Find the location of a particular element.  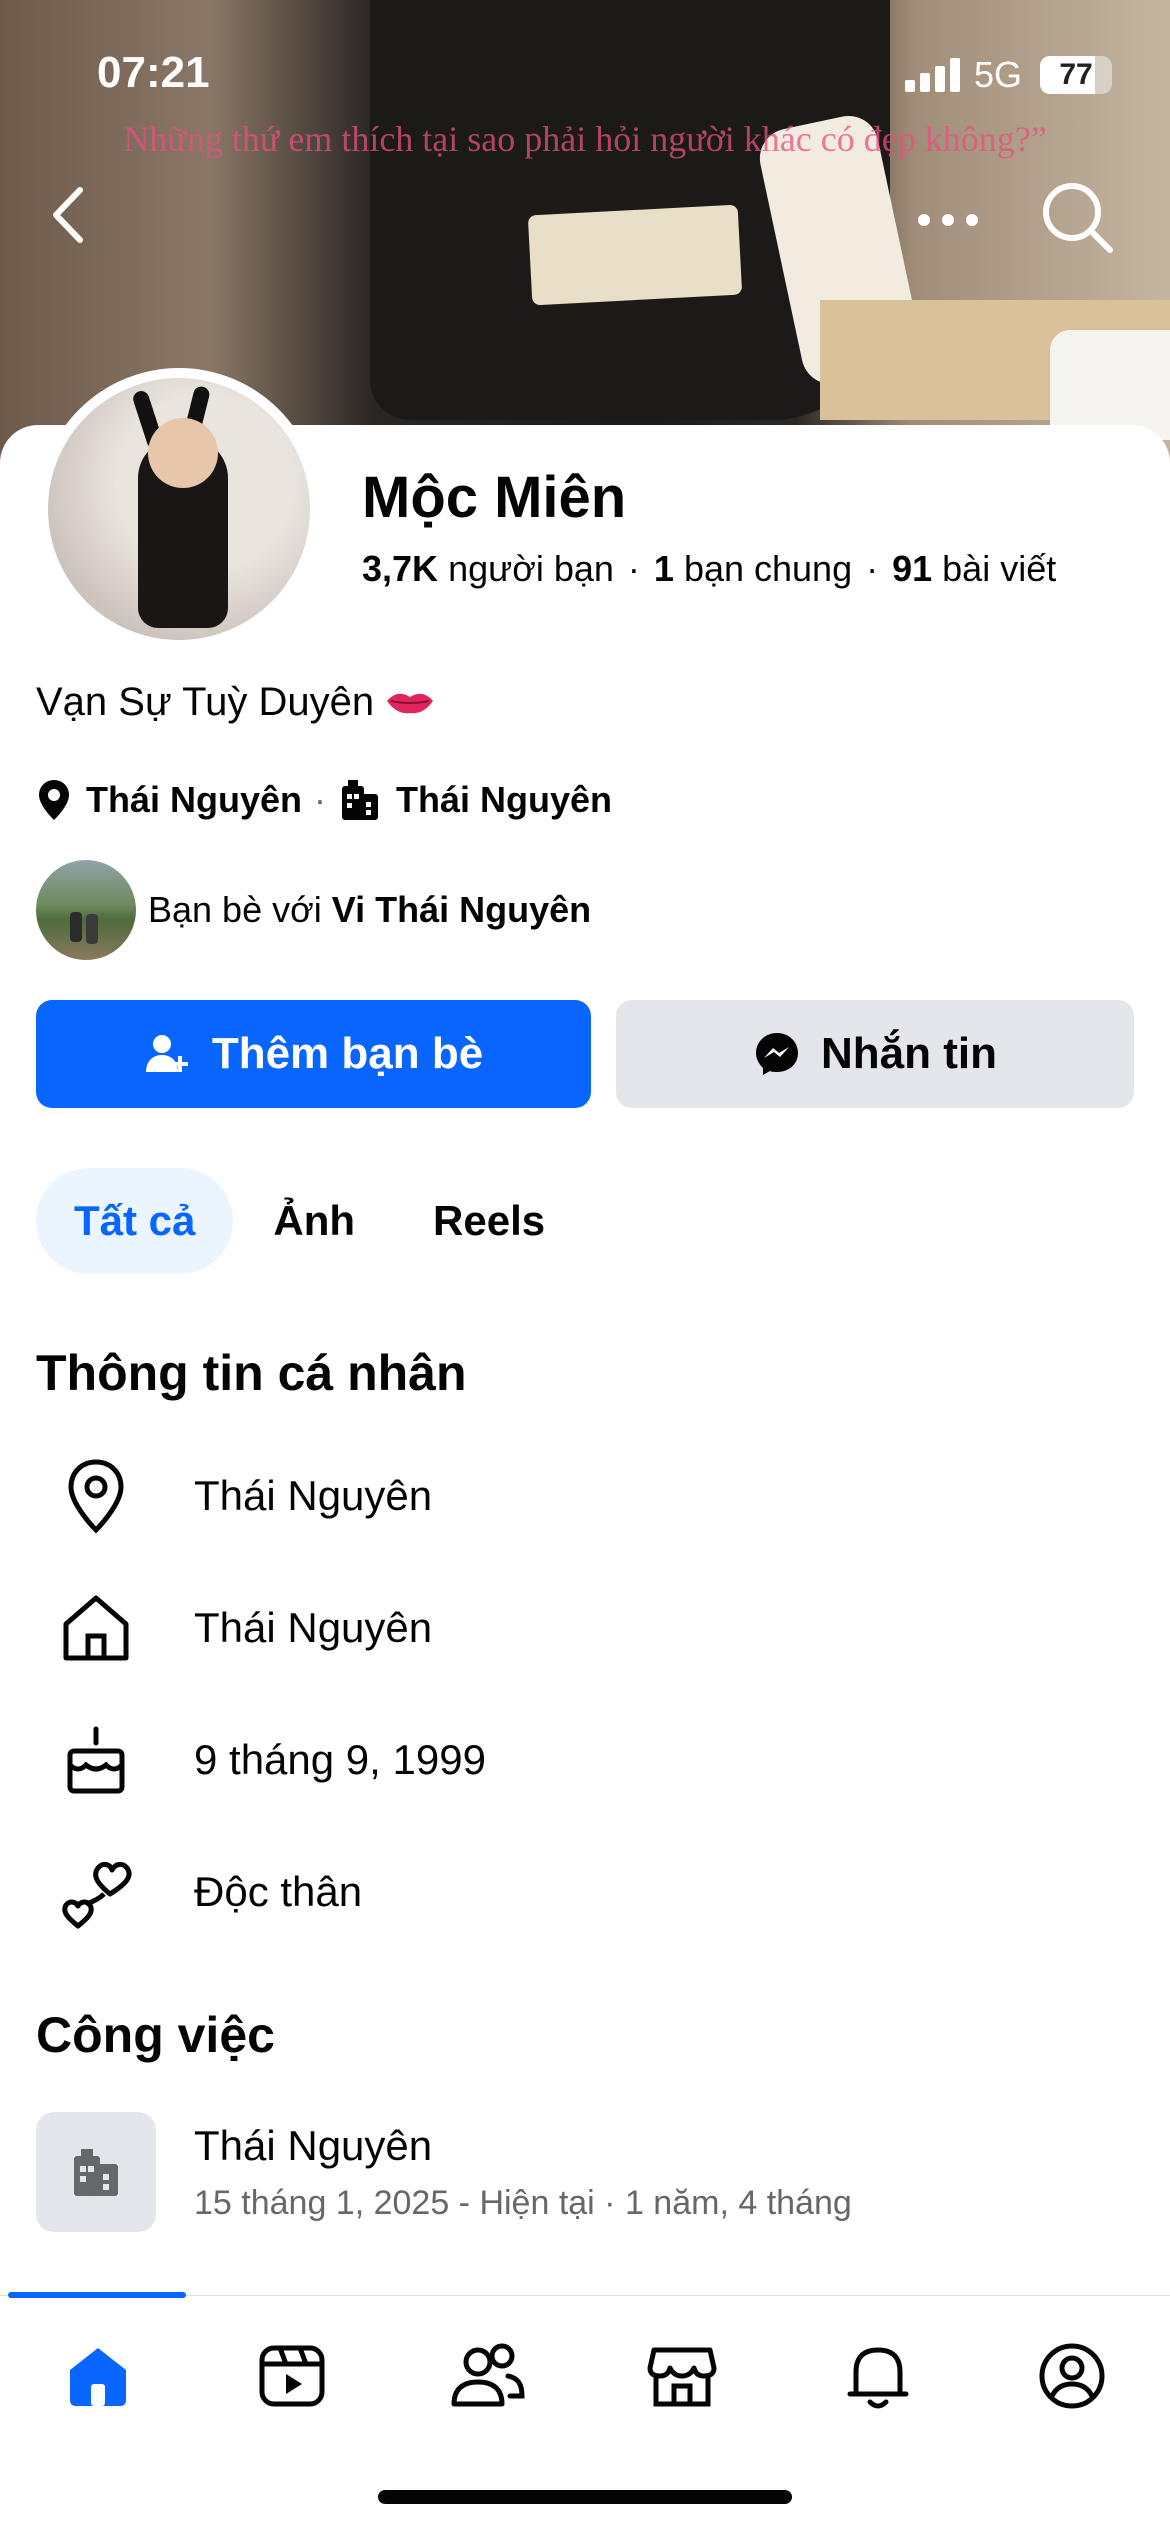

relationship-hearts-icon is located at coordinates (96, 1892).